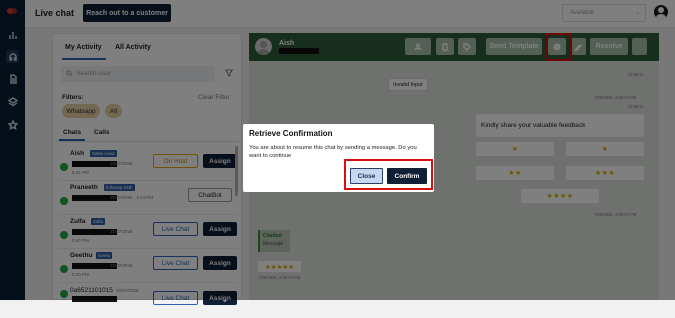  What do you see at coordinates (291, 133) in the screenshot?
I see `dialog-title: Retrieve Confirmation` at bounding box center [291, 133].